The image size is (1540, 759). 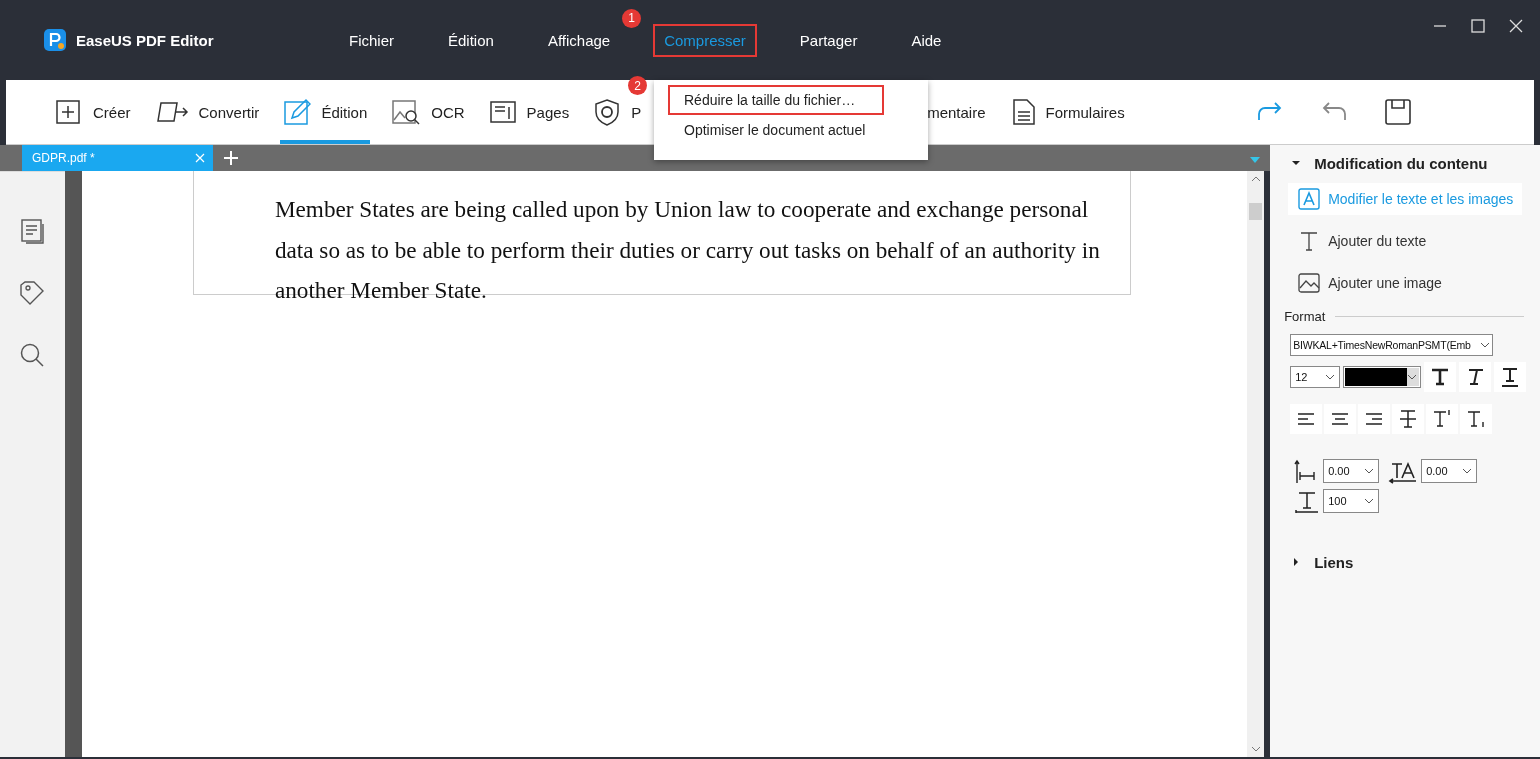 What do you see at coordinates (231, 158) in the screenshot?
I see `add-tab-icon` at bounding box center [231, 158].